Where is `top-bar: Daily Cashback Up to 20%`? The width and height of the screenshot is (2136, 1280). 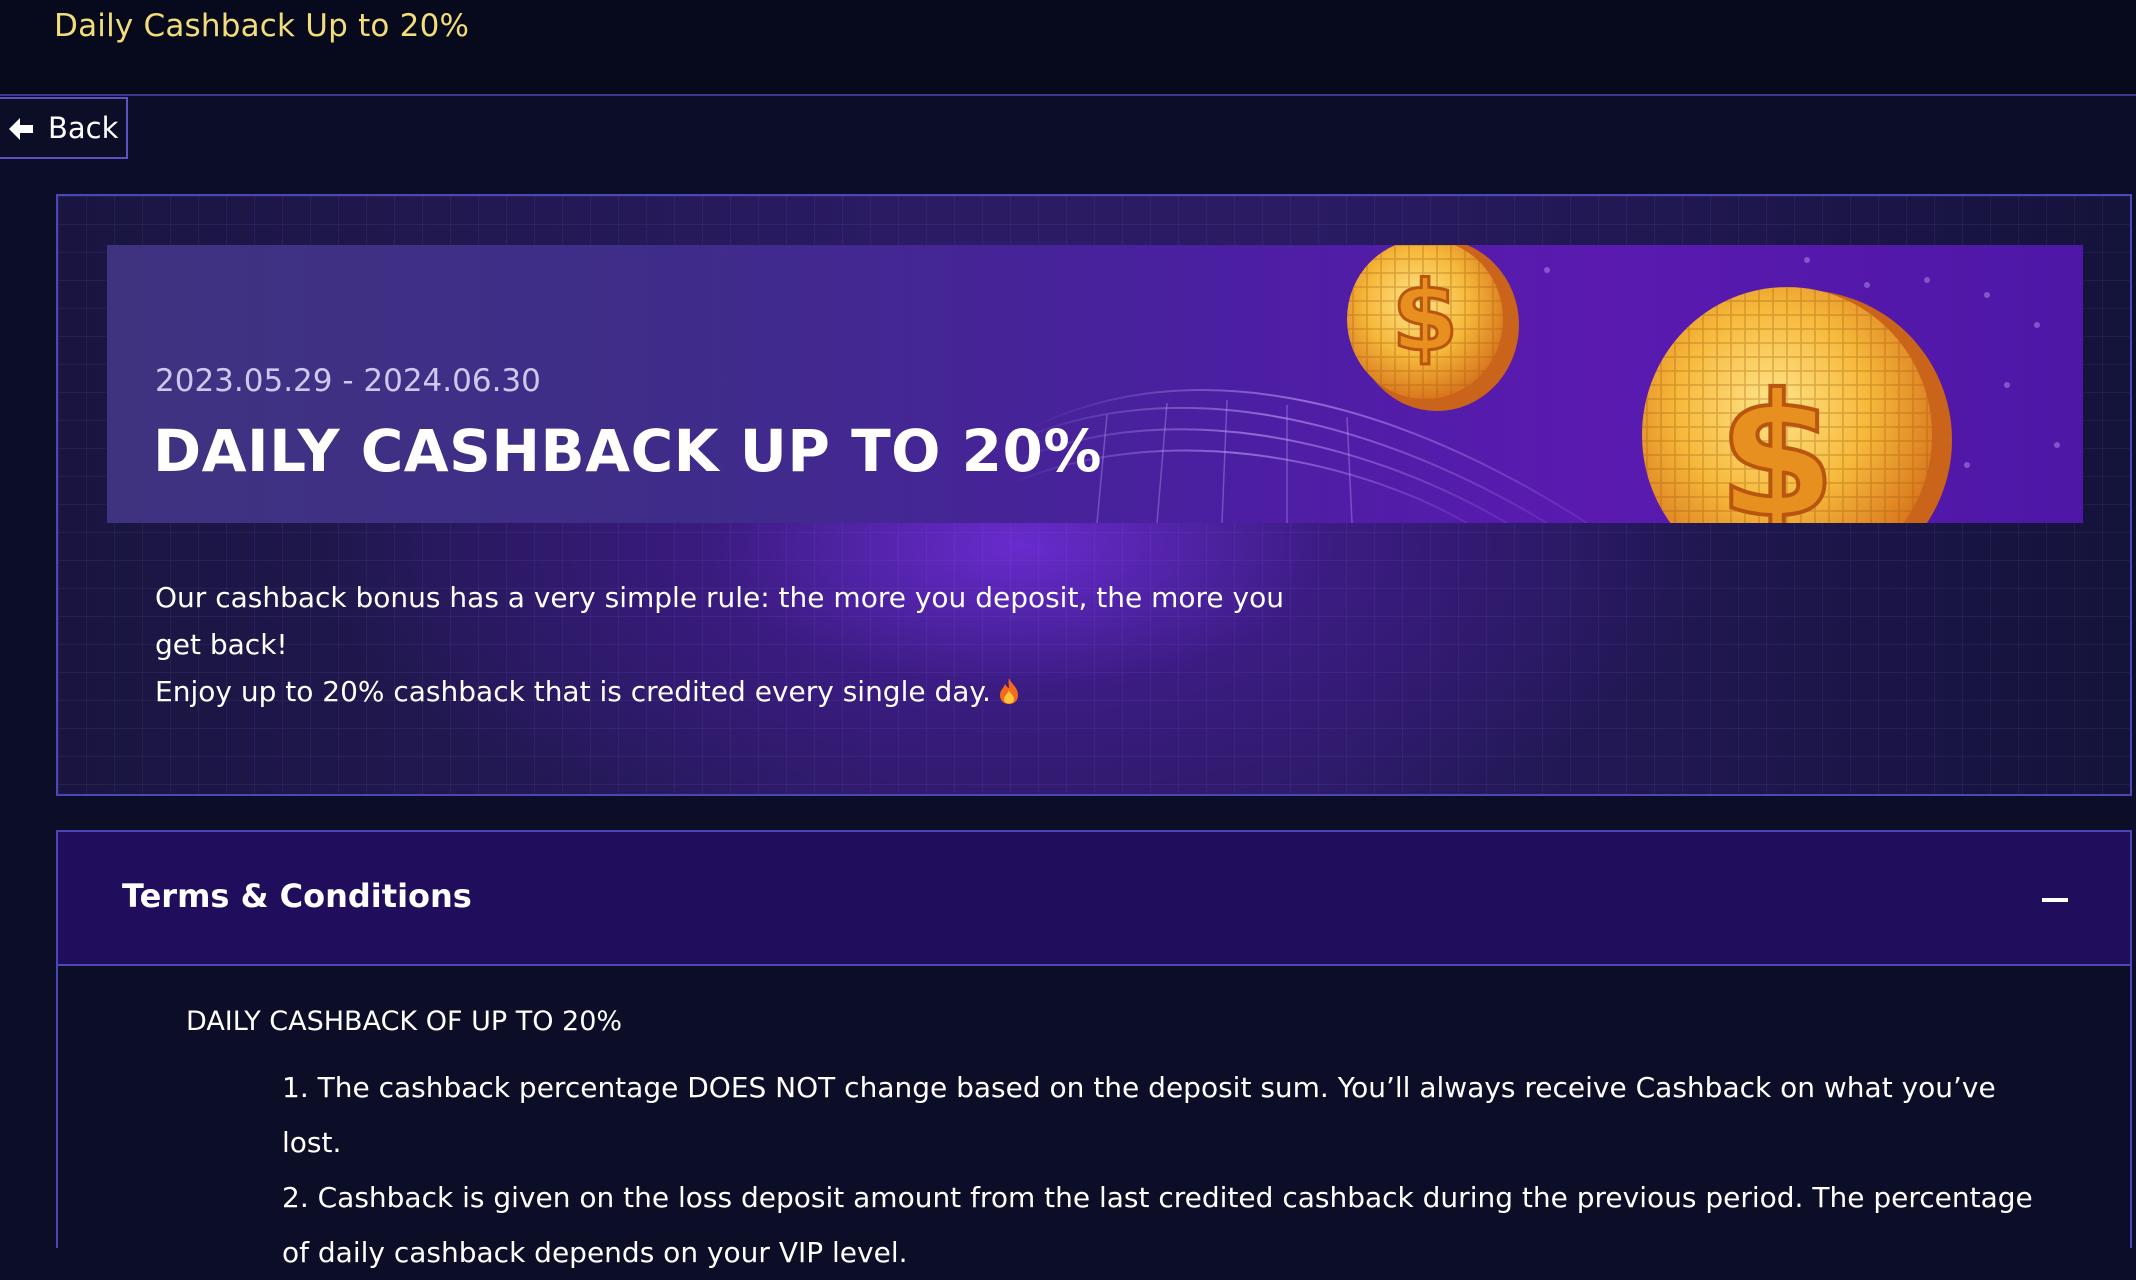 top-bar: Daily Cashback Up to 20% is located at coordinates (1068, 48).